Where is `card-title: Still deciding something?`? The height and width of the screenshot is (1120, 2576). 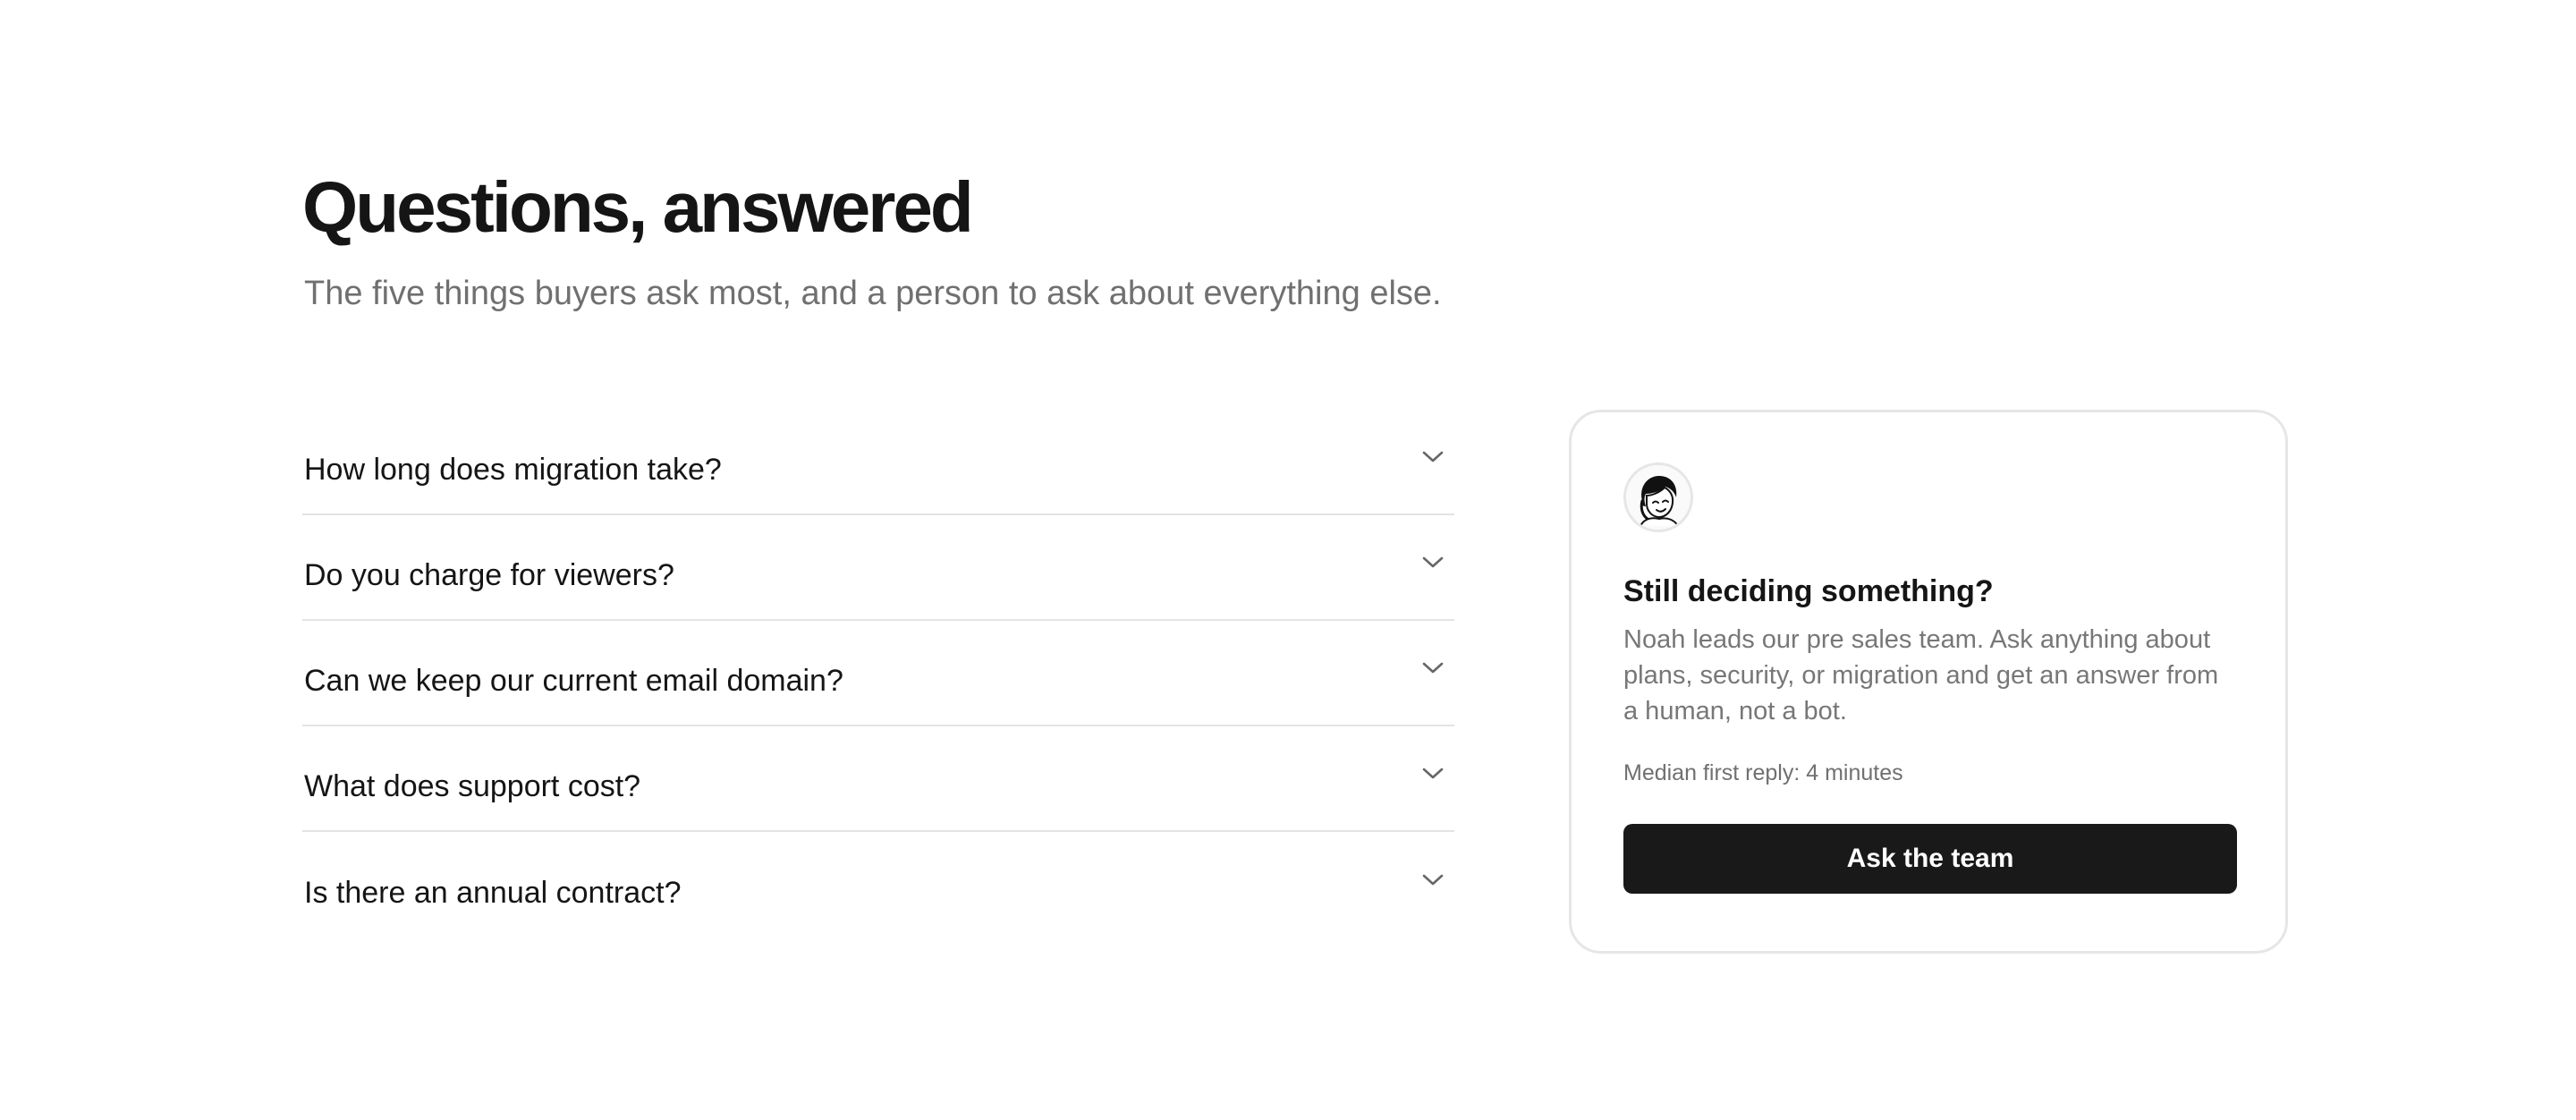 card-title: Still deciding something? is located at coordinates (1808, 591).